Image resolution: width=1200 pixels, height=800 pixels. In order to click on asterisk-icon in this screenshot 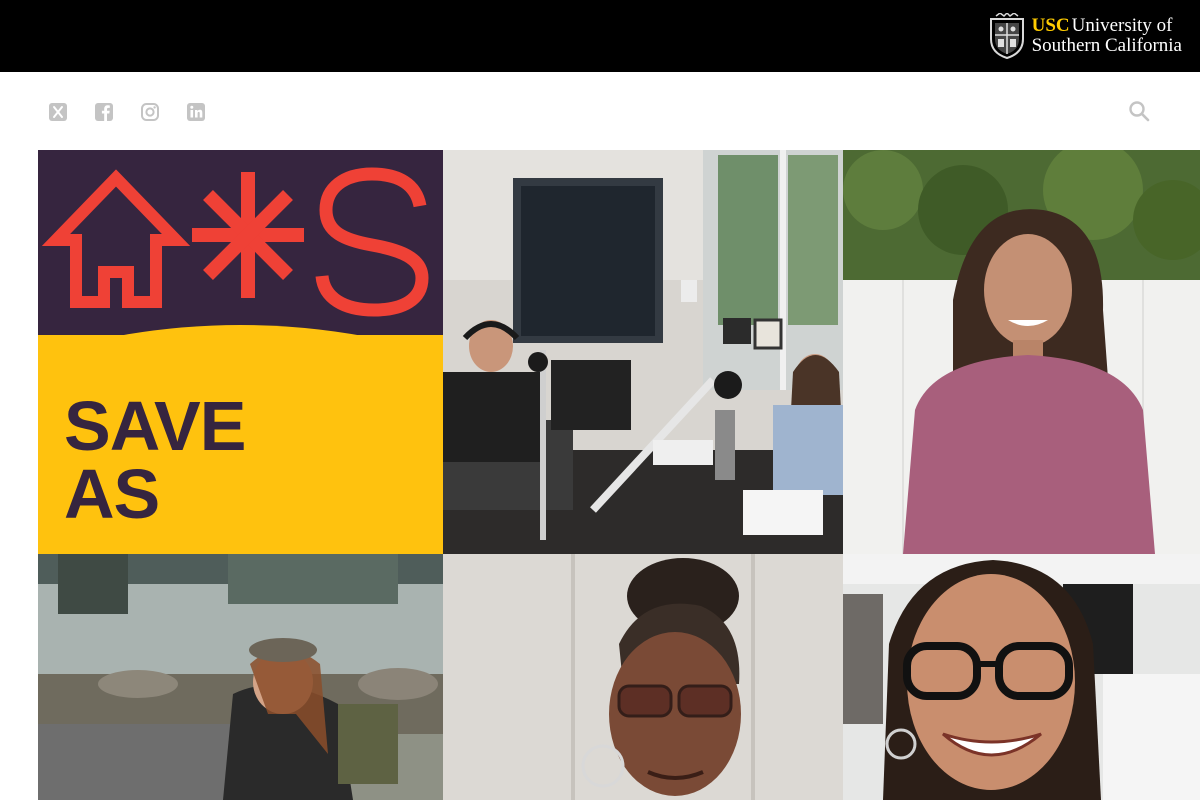, I will do `click(248, 235)`.